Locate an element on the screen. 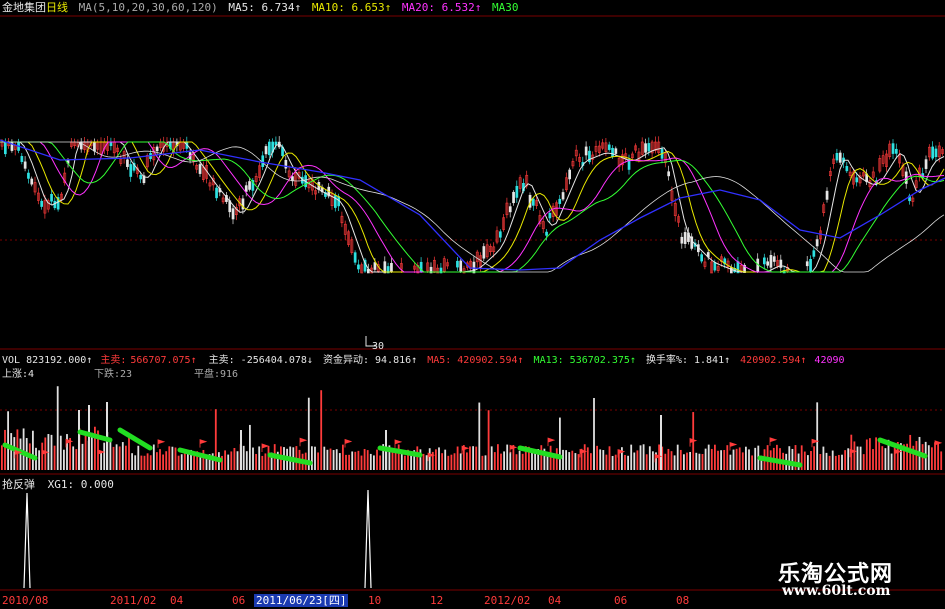 The height and width of the screenshot is (609, 945). zhumai-label: 主卖: is located at coordinates (113, 360).